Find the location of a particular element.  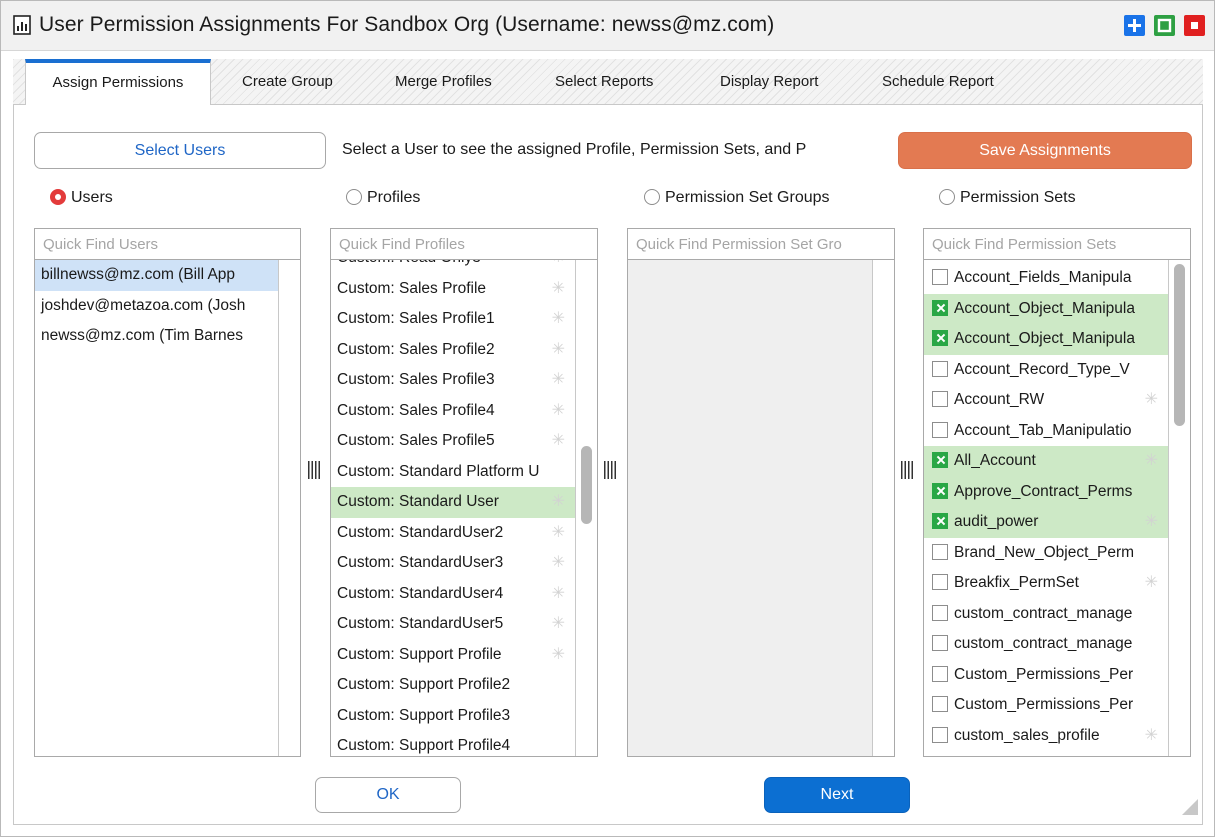

users-search-input is located at coordinates (167, 244).